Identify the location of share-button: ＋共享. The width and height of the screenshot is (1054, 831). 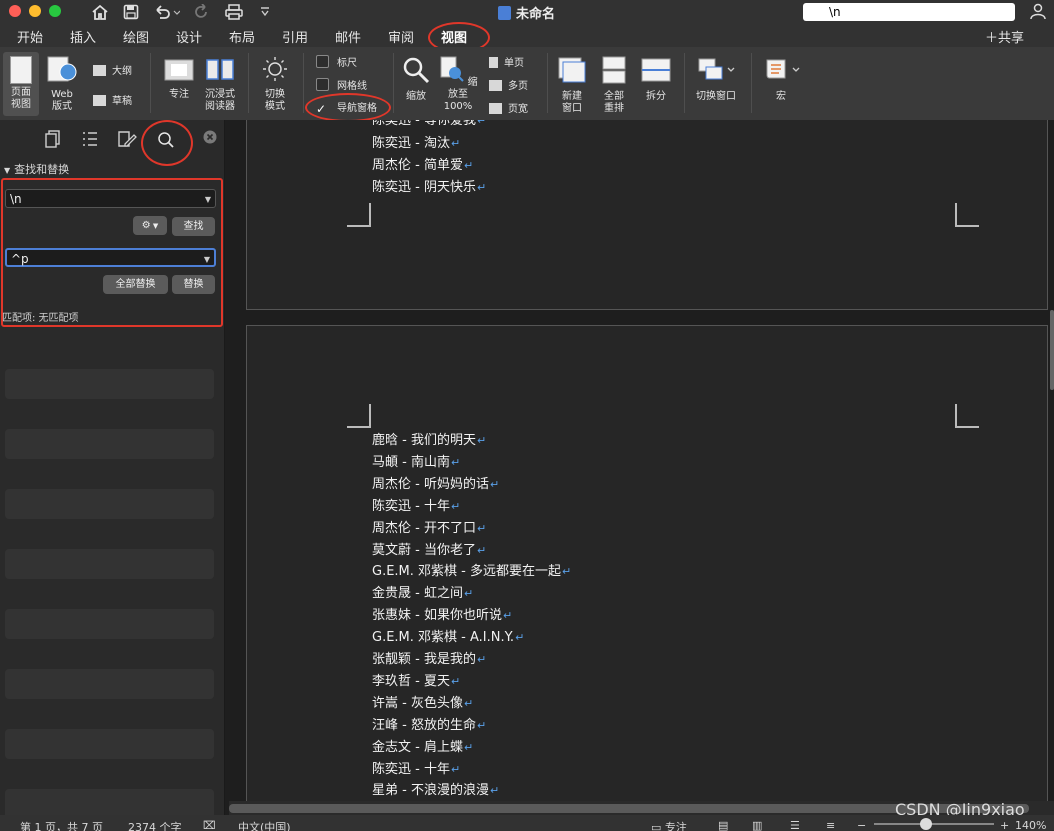
(1004, 36).